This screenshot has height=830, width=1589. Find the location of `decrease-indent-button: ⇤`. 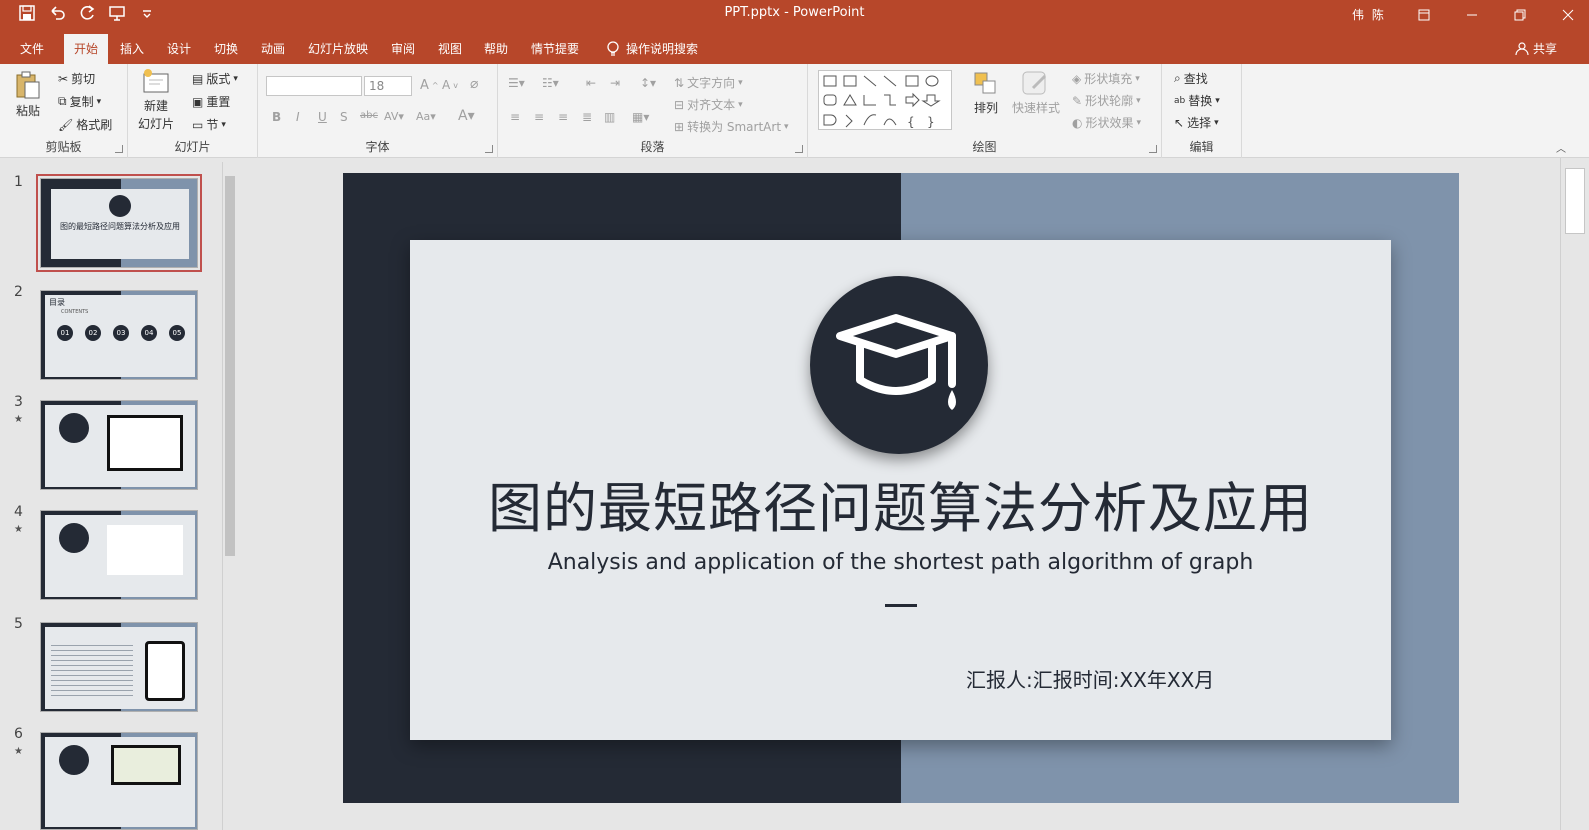

decrease-indent-button: ⇤ is located at coordinates (591, 83).